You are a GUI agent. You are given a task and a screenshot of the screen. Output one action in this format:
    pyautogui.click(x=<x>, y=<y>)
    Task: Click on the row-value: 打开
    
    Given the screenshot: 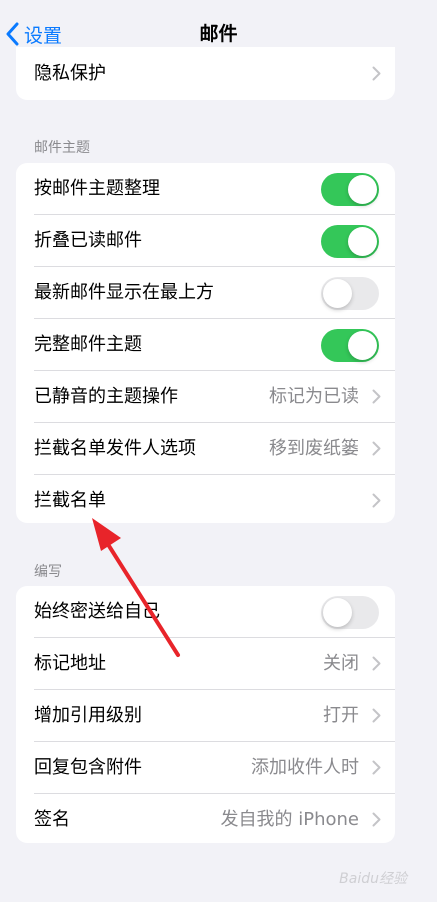 What is the action you would take?
    pyautogui.click(x=341, y=715)
    